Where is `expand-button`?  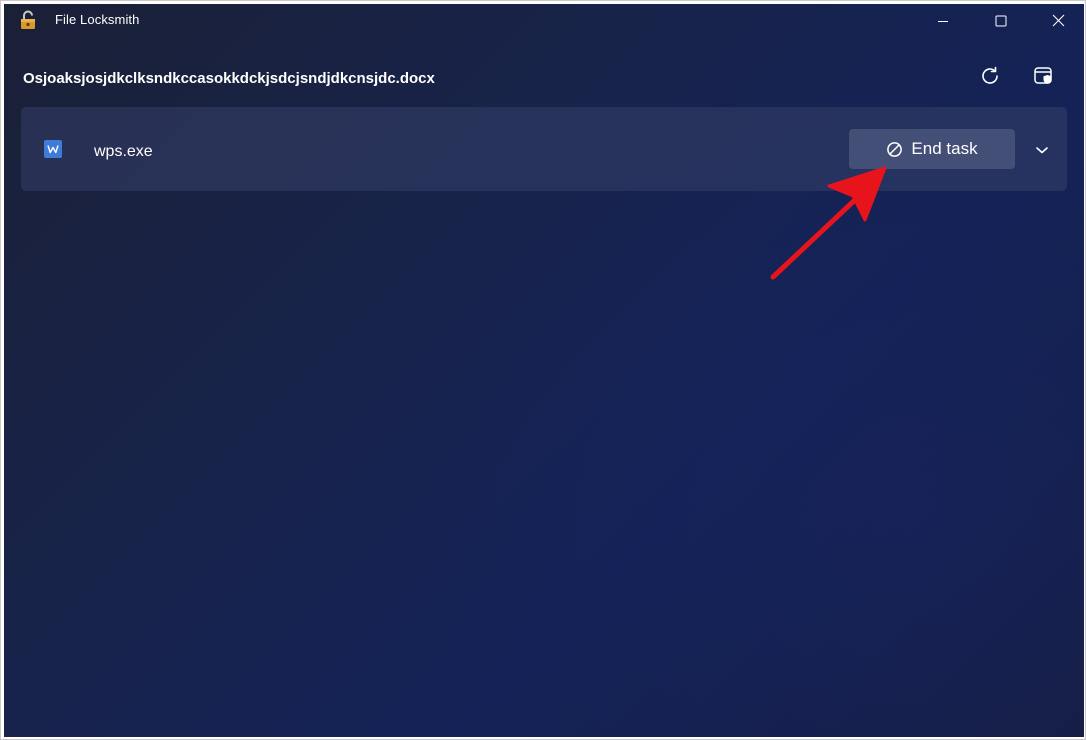
expand-button is located at coordinates (1042, 150).